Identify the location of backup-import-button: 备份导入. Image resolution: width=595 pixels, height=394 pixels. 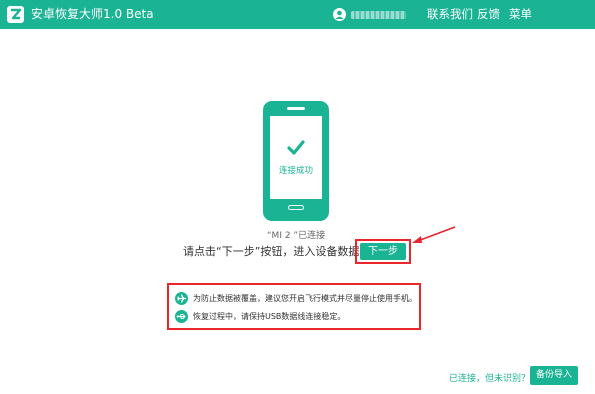
(554, 375).